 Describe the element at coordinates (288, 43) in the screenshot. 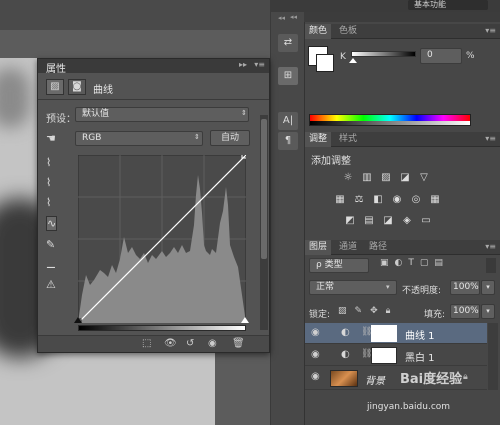

I see `history-icon: ⇄` at that location.